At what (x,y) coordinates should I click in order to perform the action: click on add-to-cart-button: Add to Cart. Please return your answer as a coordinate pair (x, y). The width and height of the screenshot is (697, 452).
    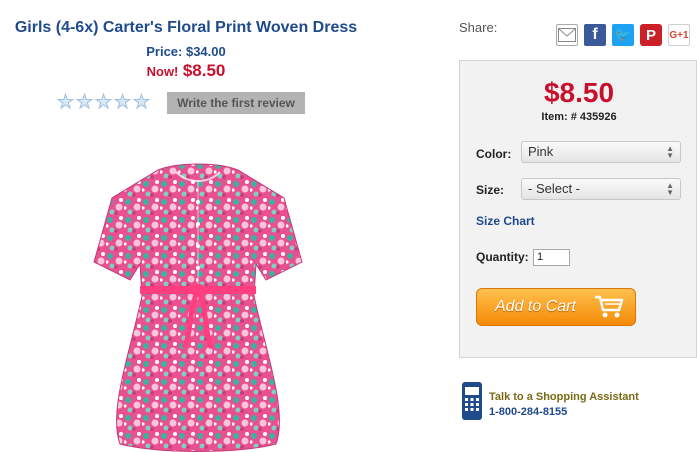
    Looking at the image, I should click on (556, 307).